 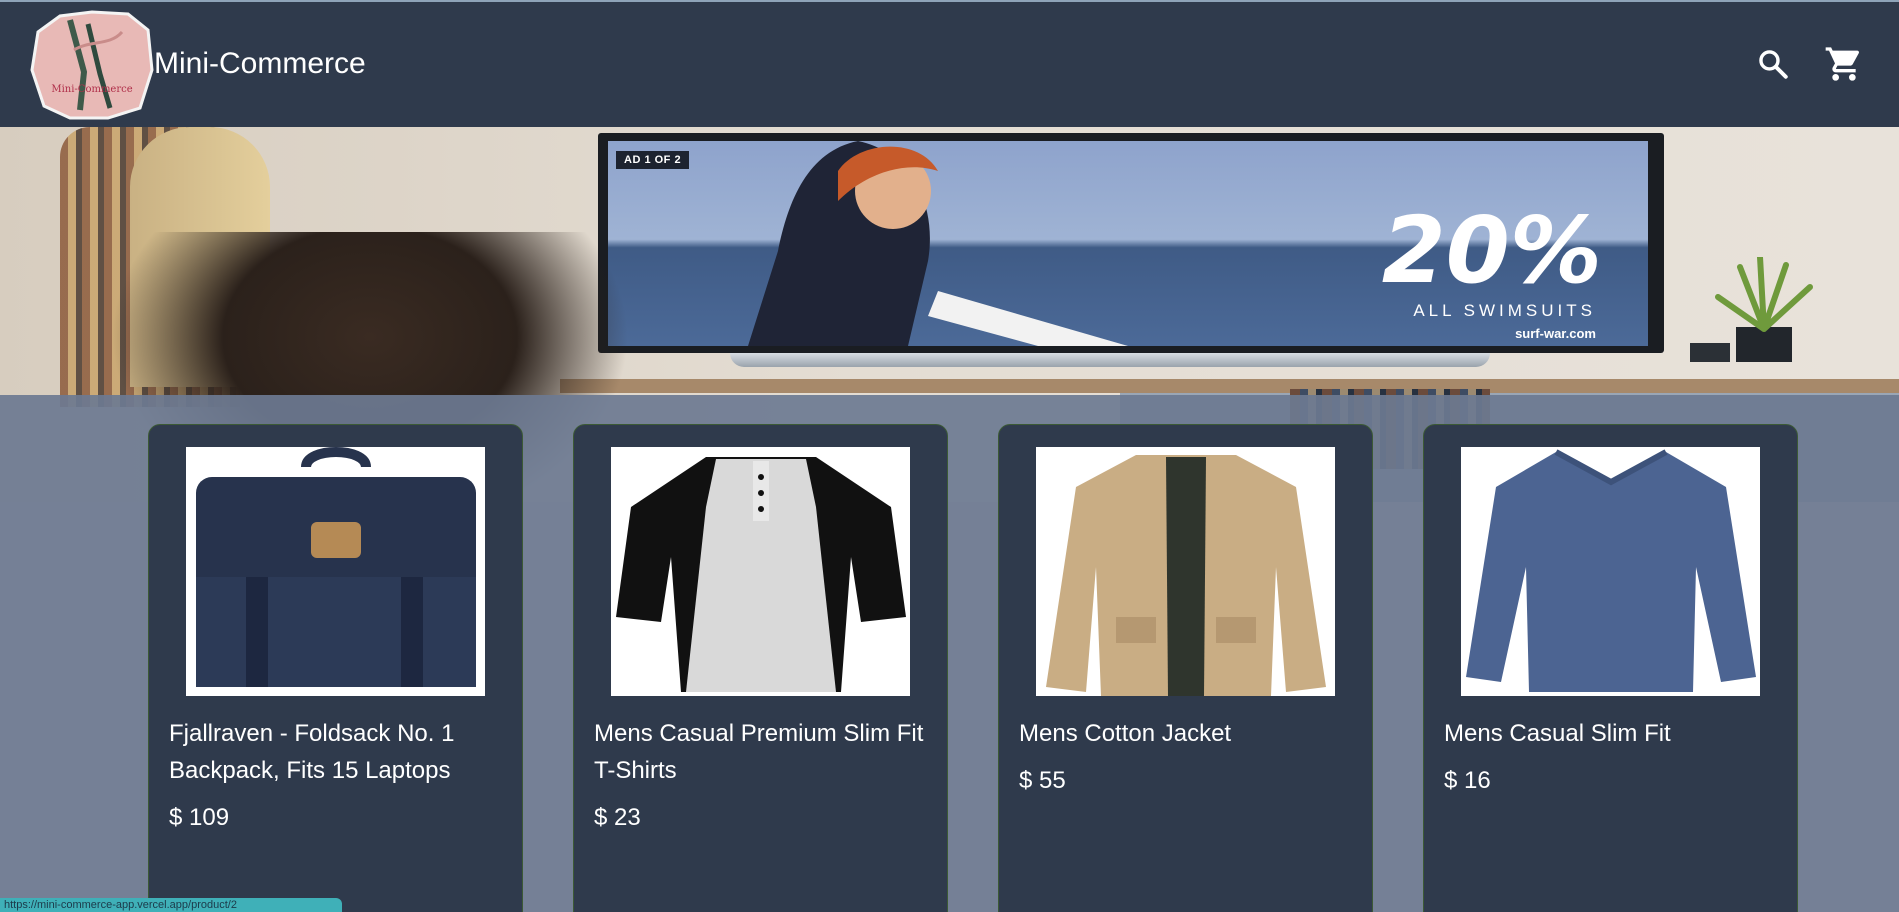 I want to click on logo-wordmark: Mini-Commerce, so click(x=91, y=89).